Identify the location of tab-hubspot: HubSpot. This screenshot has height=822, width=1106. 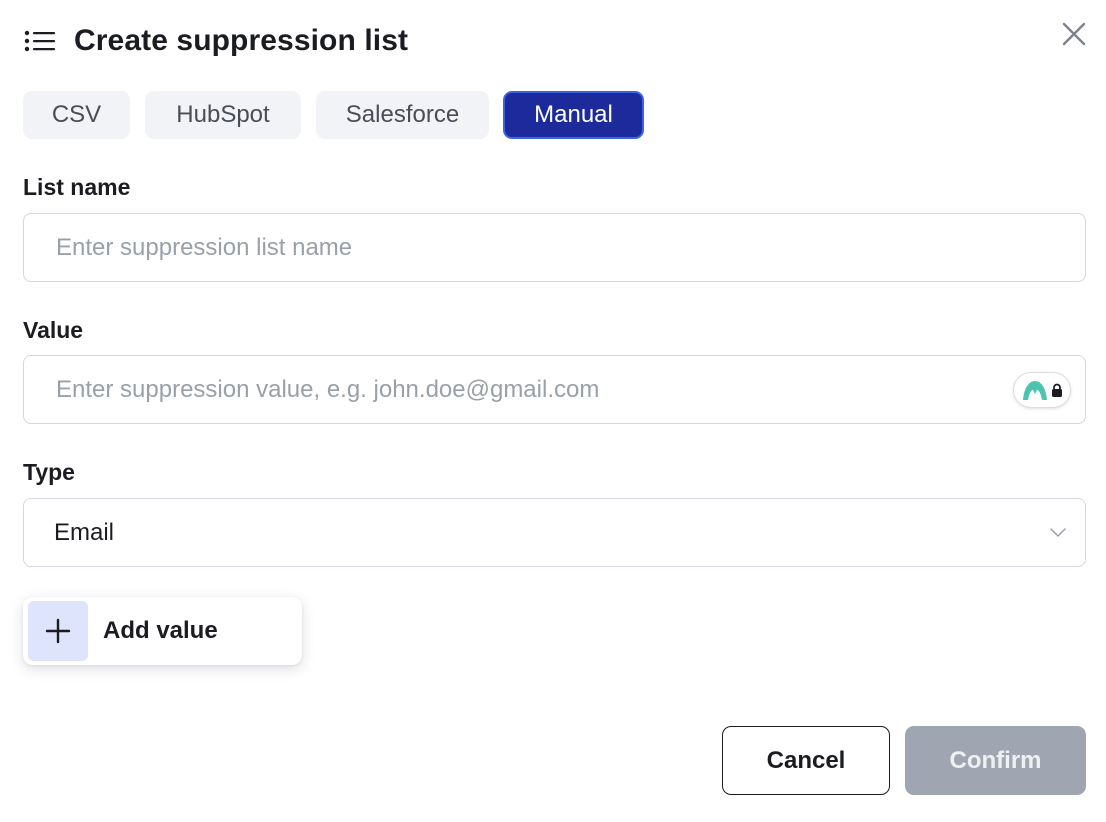
(223, 115).